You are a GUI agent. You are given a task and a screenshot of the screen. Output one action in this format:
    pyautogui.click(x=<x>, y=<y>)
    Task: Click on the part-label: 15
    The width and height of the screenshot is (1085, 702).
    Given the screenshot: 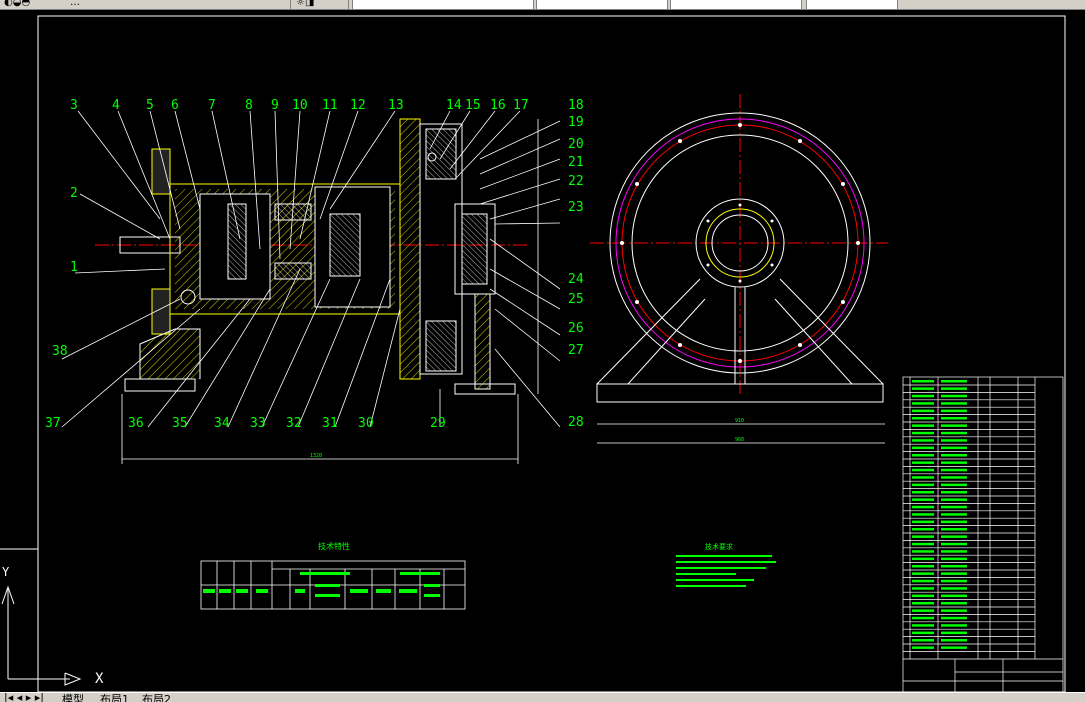 What is the action you would take?
    pyautogui.click(x=473, y=105)
    